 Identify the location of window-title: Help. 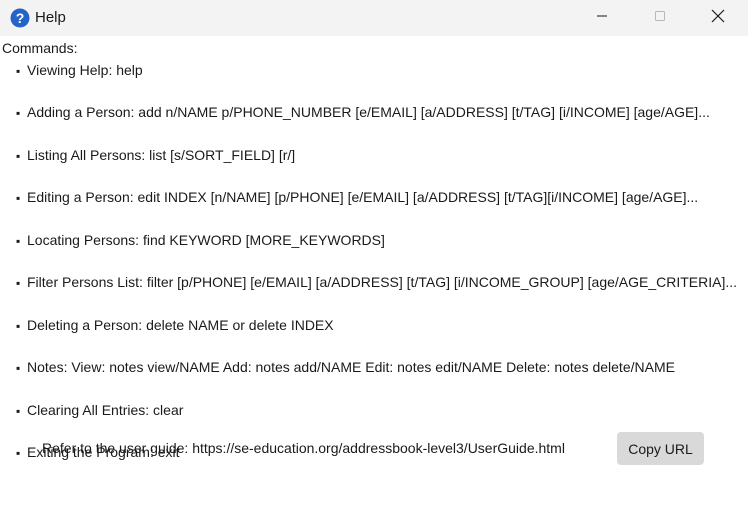
(50, 17).